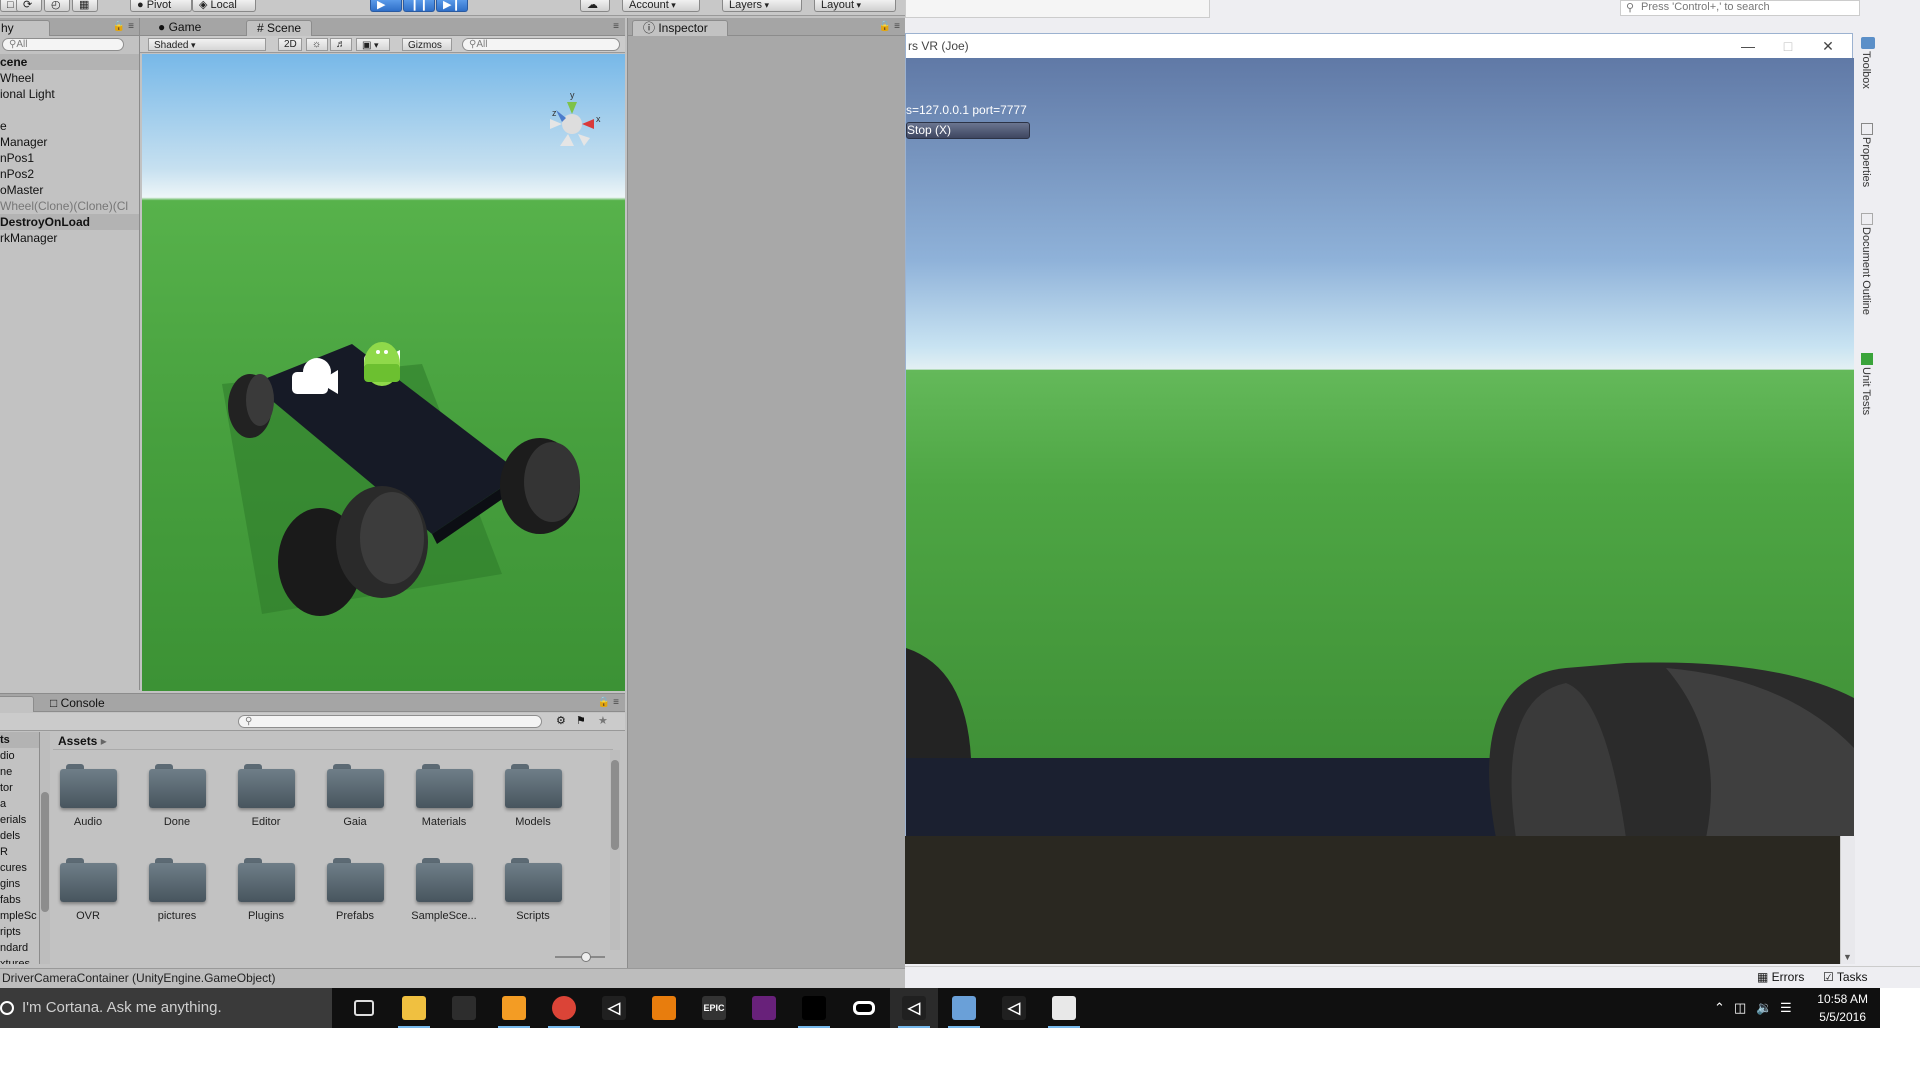 Image resolution: width=1920 pixels, height=1080 pixels. What do you see at coordinates (45, 852) in the screenshot?
I see `project-tree-scroll-thumb` at bounding box center [45, 852].